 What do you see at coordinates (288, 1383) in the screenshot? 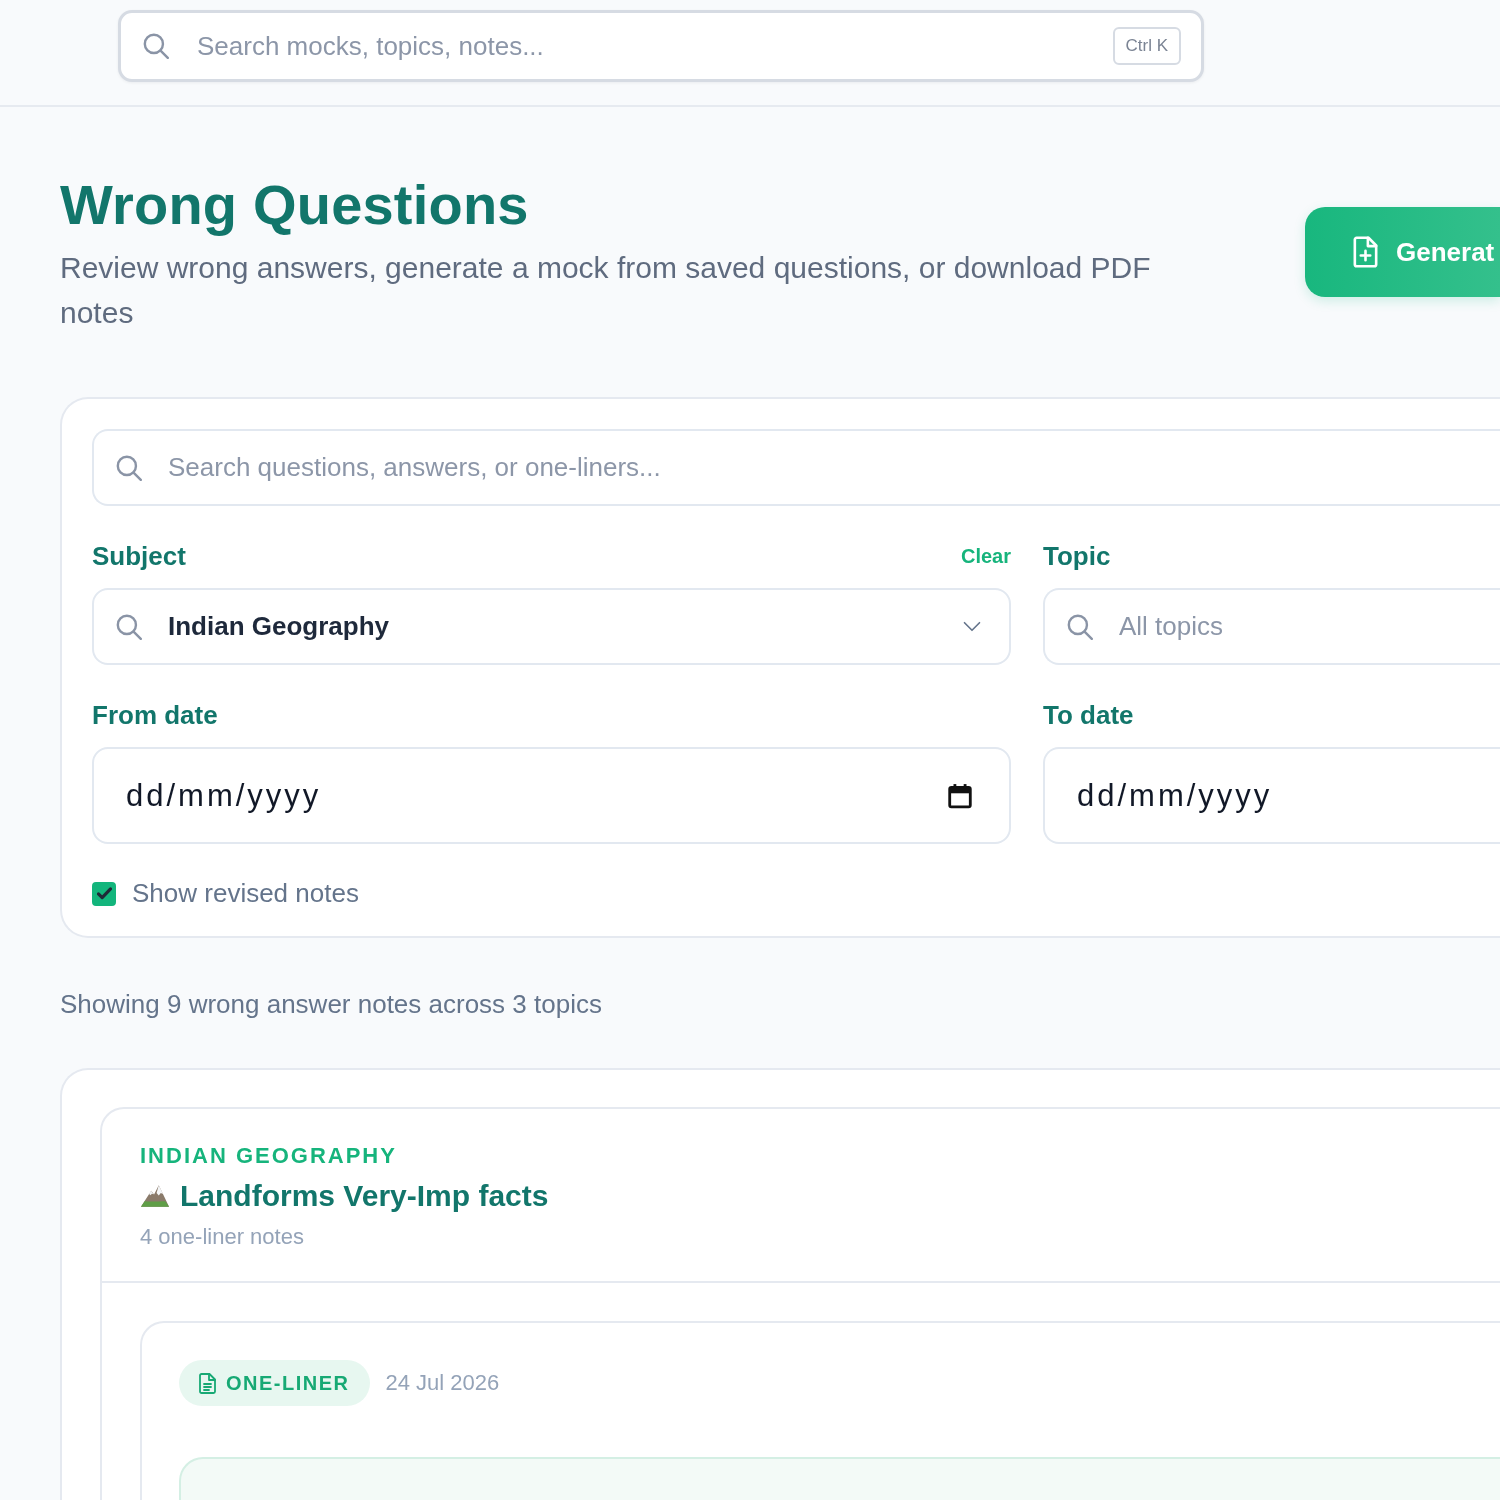
I see `note-type-label: ONE-LINER` at bounding box center [288, 1383].